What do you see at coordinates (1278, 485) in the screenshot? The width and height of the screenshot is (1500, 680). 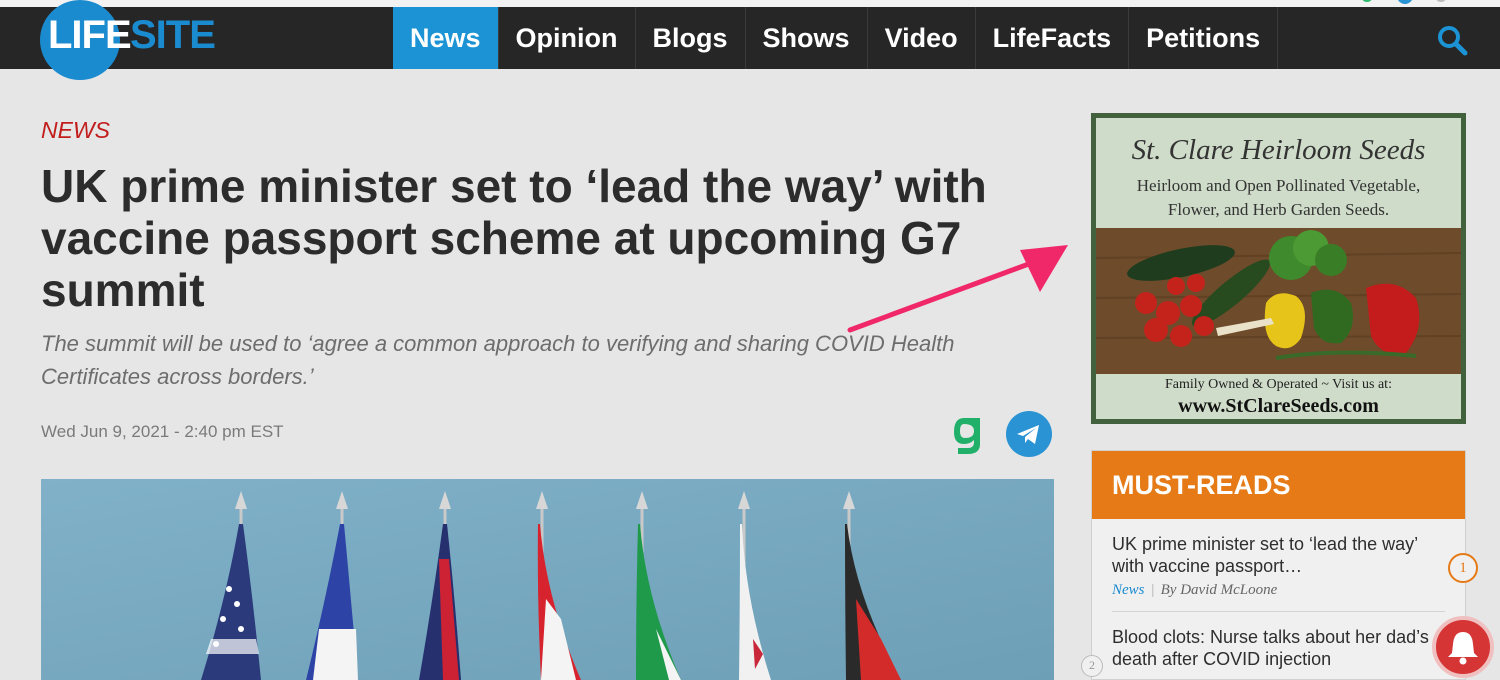 I see `must-reads-header: MUST-READS` at bounding box center [1278, 485].